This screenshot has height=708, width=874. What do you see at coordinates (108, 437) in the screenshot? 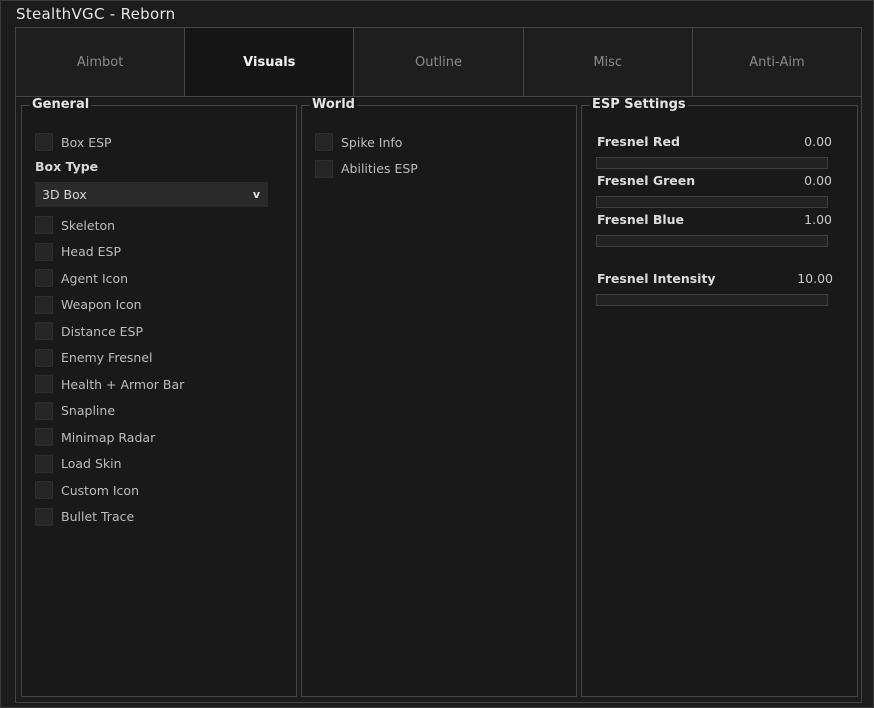
I see `minimap-radar-label: Minimap Radar` at bounding box center [108, 437].